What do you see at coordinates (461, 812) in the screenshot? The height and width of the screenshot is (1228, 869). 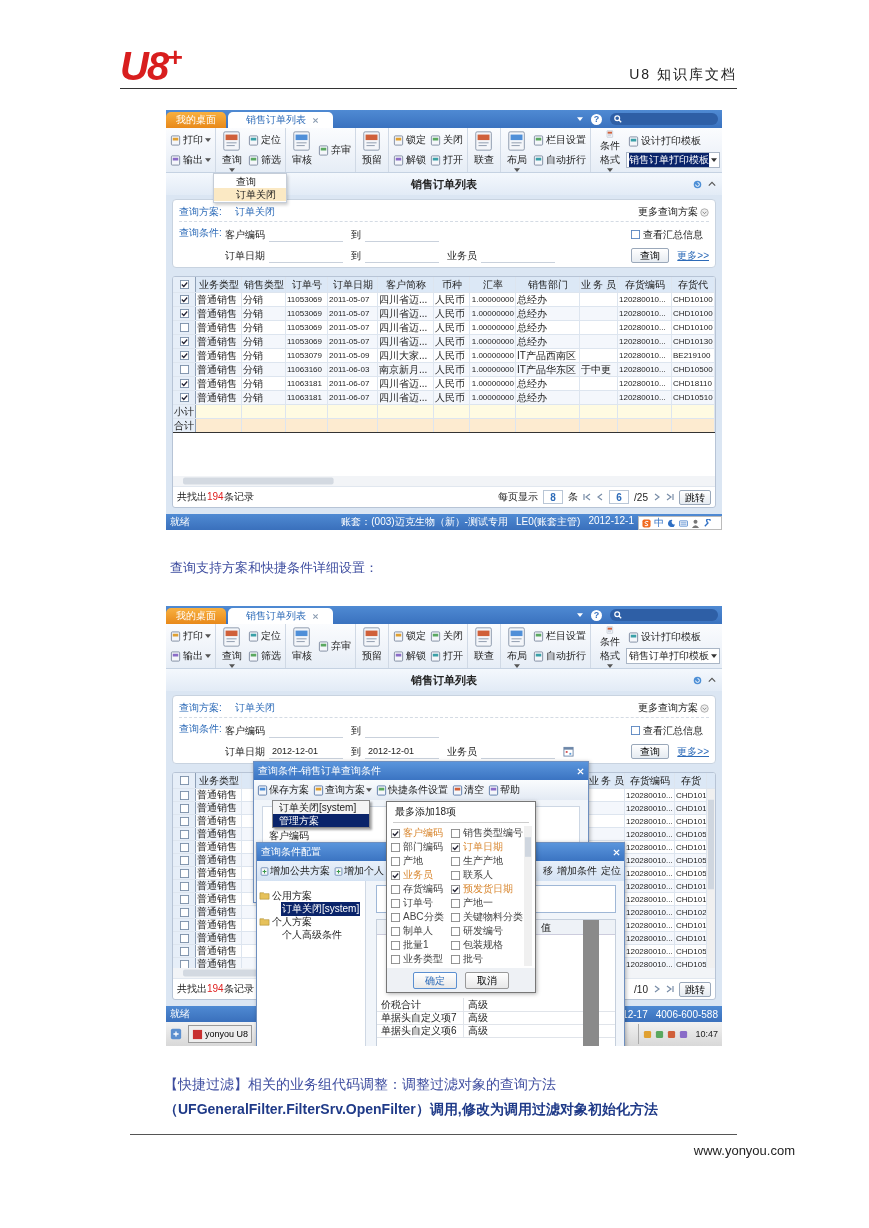 I see `popup-title: 最多添加18项` at bounding box center [461, 812].